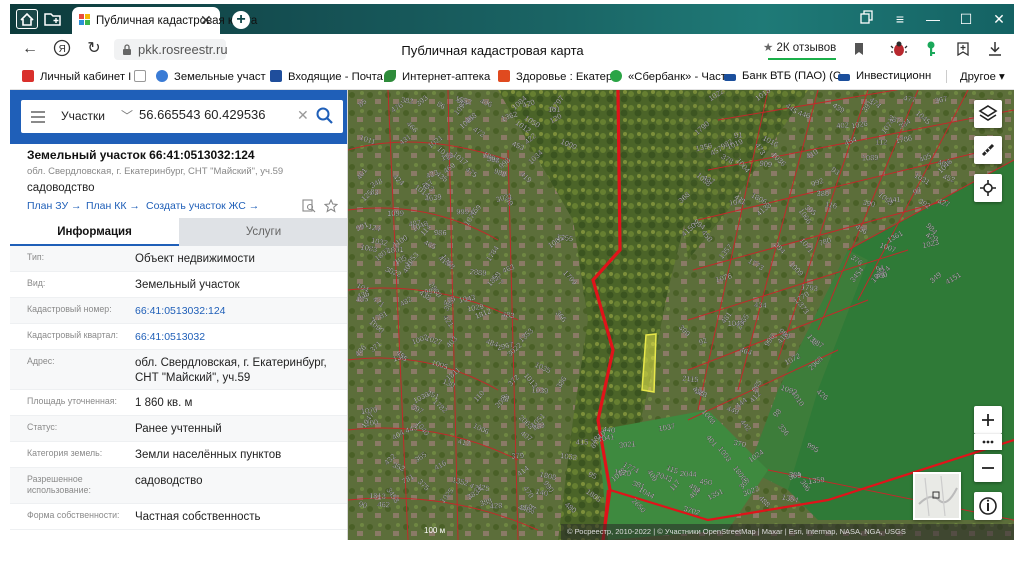  What do you see at coordinates (28, 76) in the screenshot?
I see `mail-ru-icon` at bounding box center [28, 76].